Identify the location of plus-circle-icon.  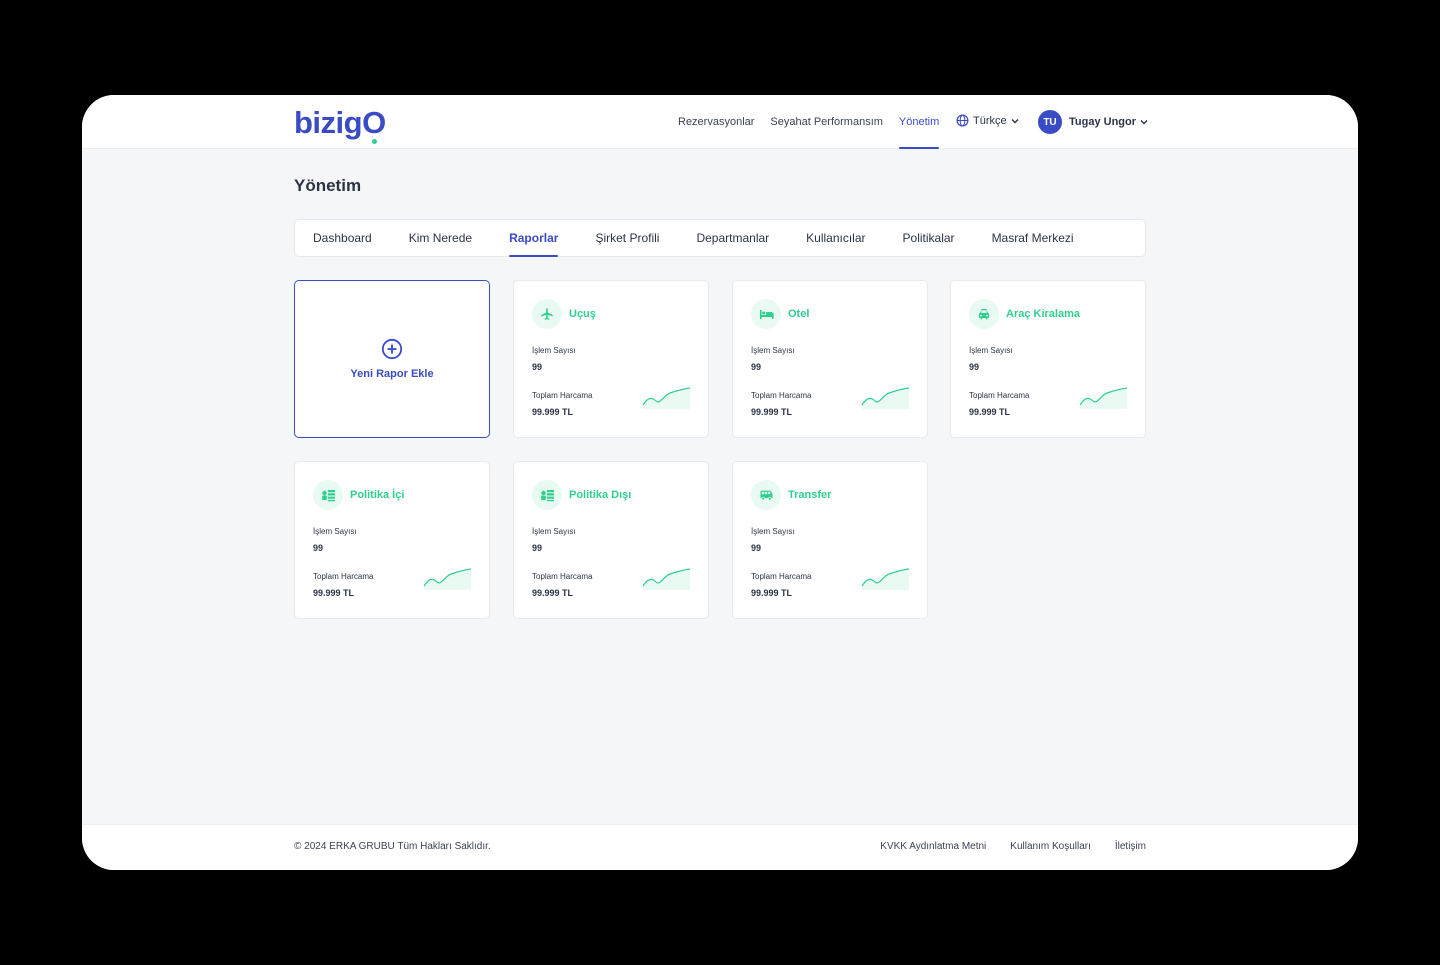
(392, 349).